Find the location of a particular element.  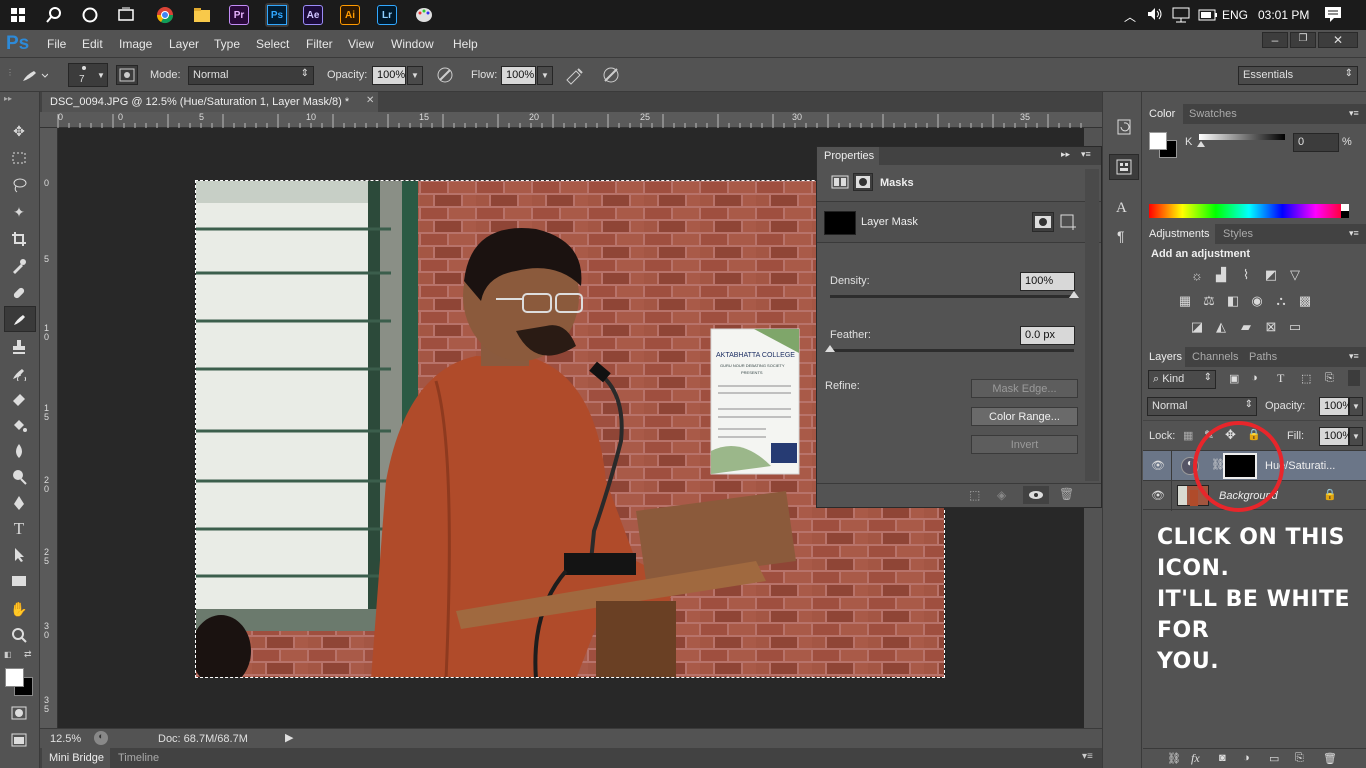

history-brush-tool-icon is located at coordinates (19, 373).